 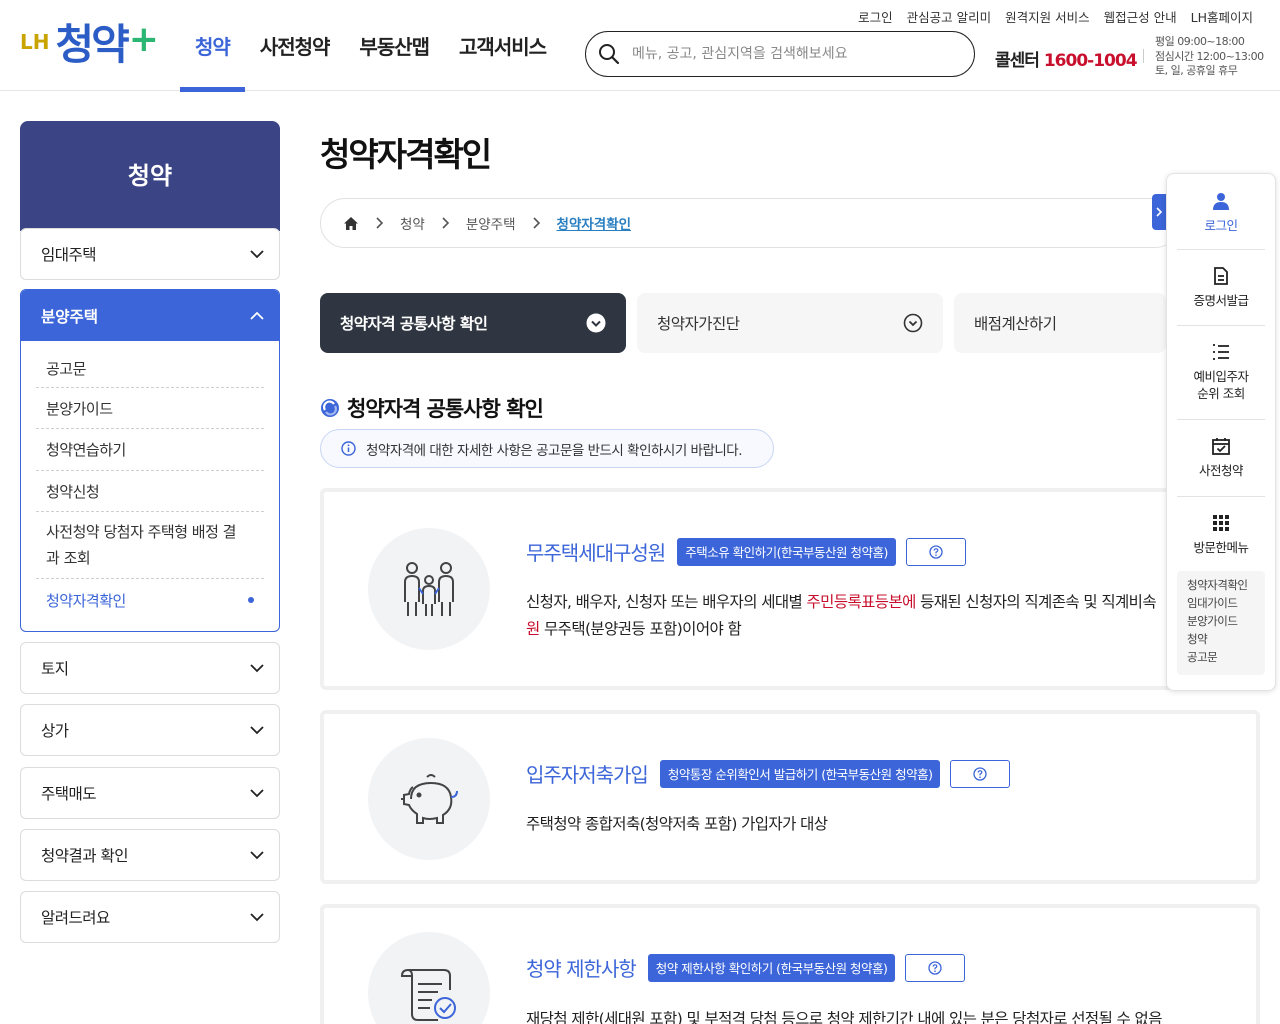 What do you see at coordinates (786, 551) in the screenshot?
I see `check-ownership-button: 주택소유 확인하기(한국부동산원 청약홈)` at bounding box center [786, 551].